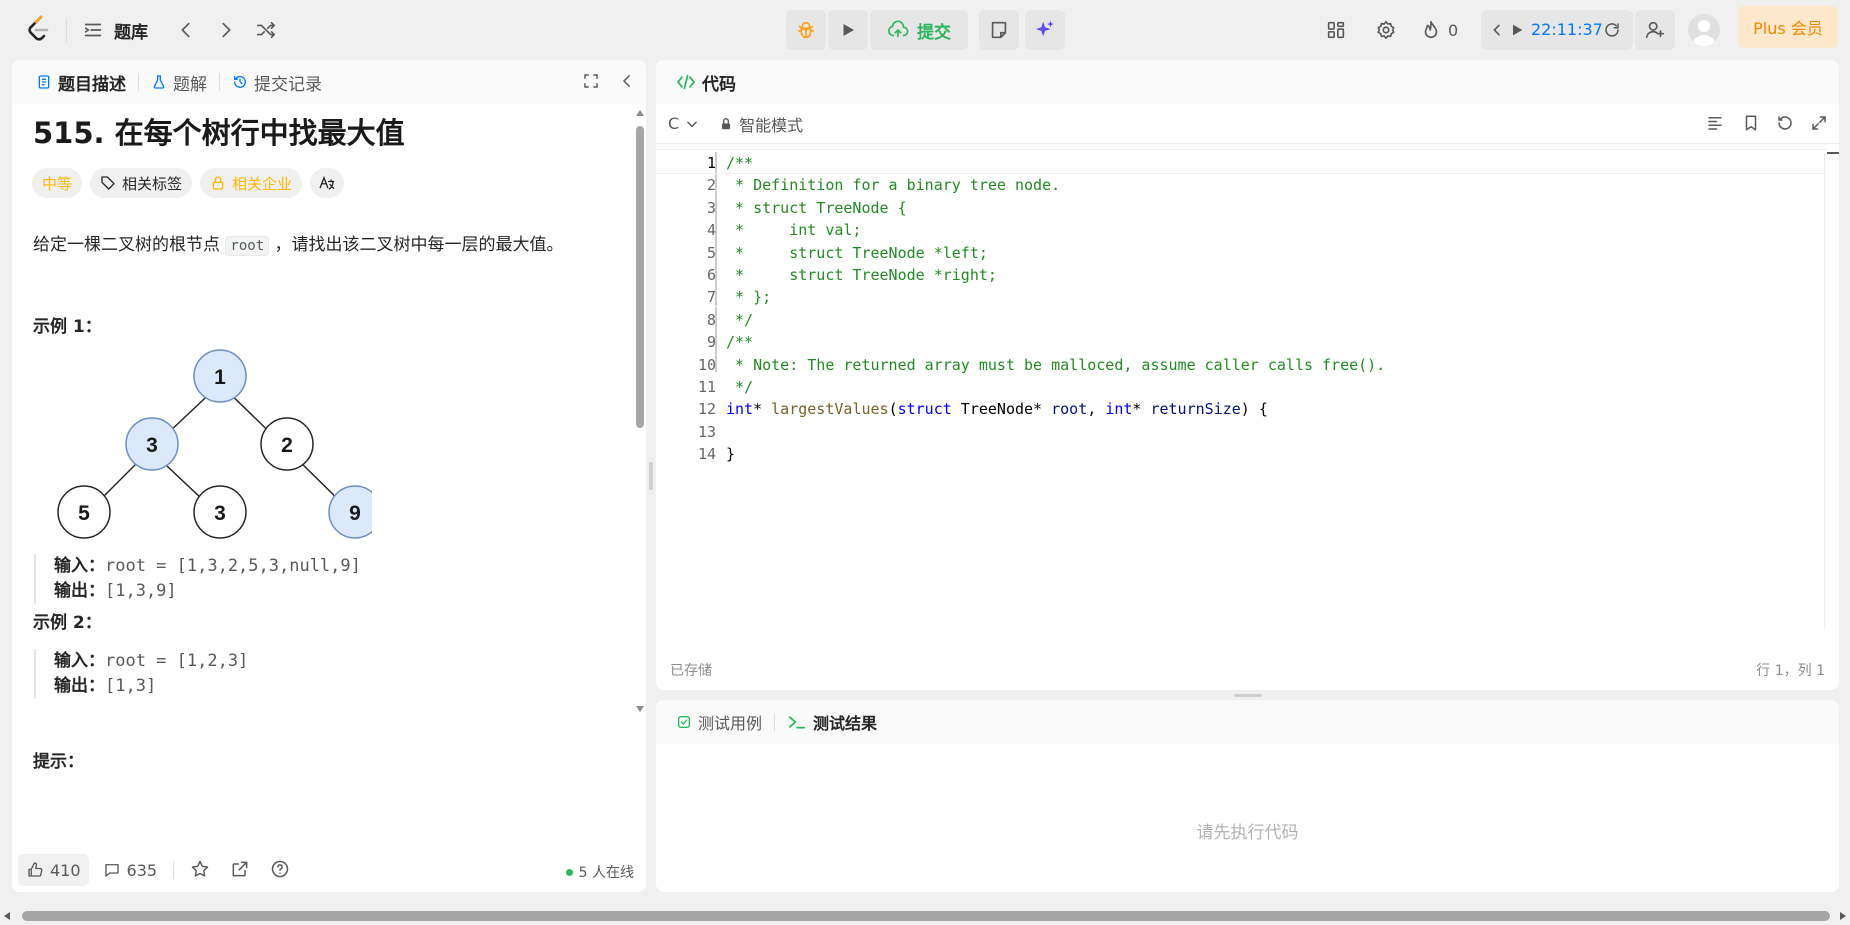  Describe the element at coordinates (281, 870) in the screenshot. I see `help-button` at that location.